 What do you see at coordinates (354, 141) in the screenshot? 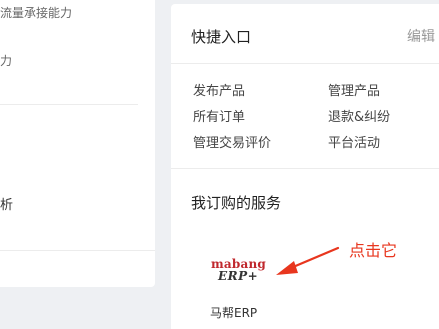
I see `quick-link-platform-activities: 平台活动` at bounding box center [354, 141].